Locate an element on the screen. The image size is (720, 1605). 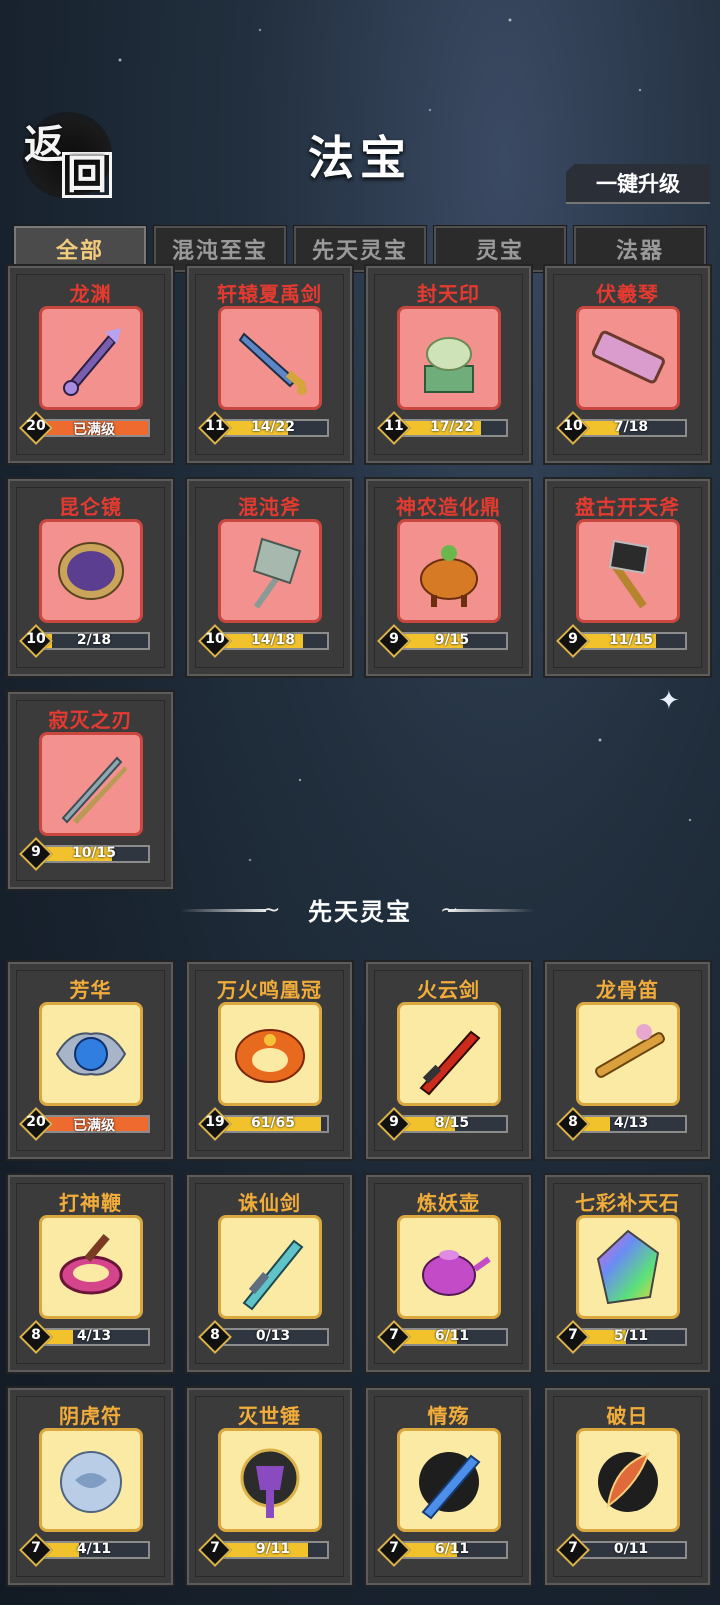
treasure-card: 火云剑 8/15 9 is located at coordinates (448, 1060).